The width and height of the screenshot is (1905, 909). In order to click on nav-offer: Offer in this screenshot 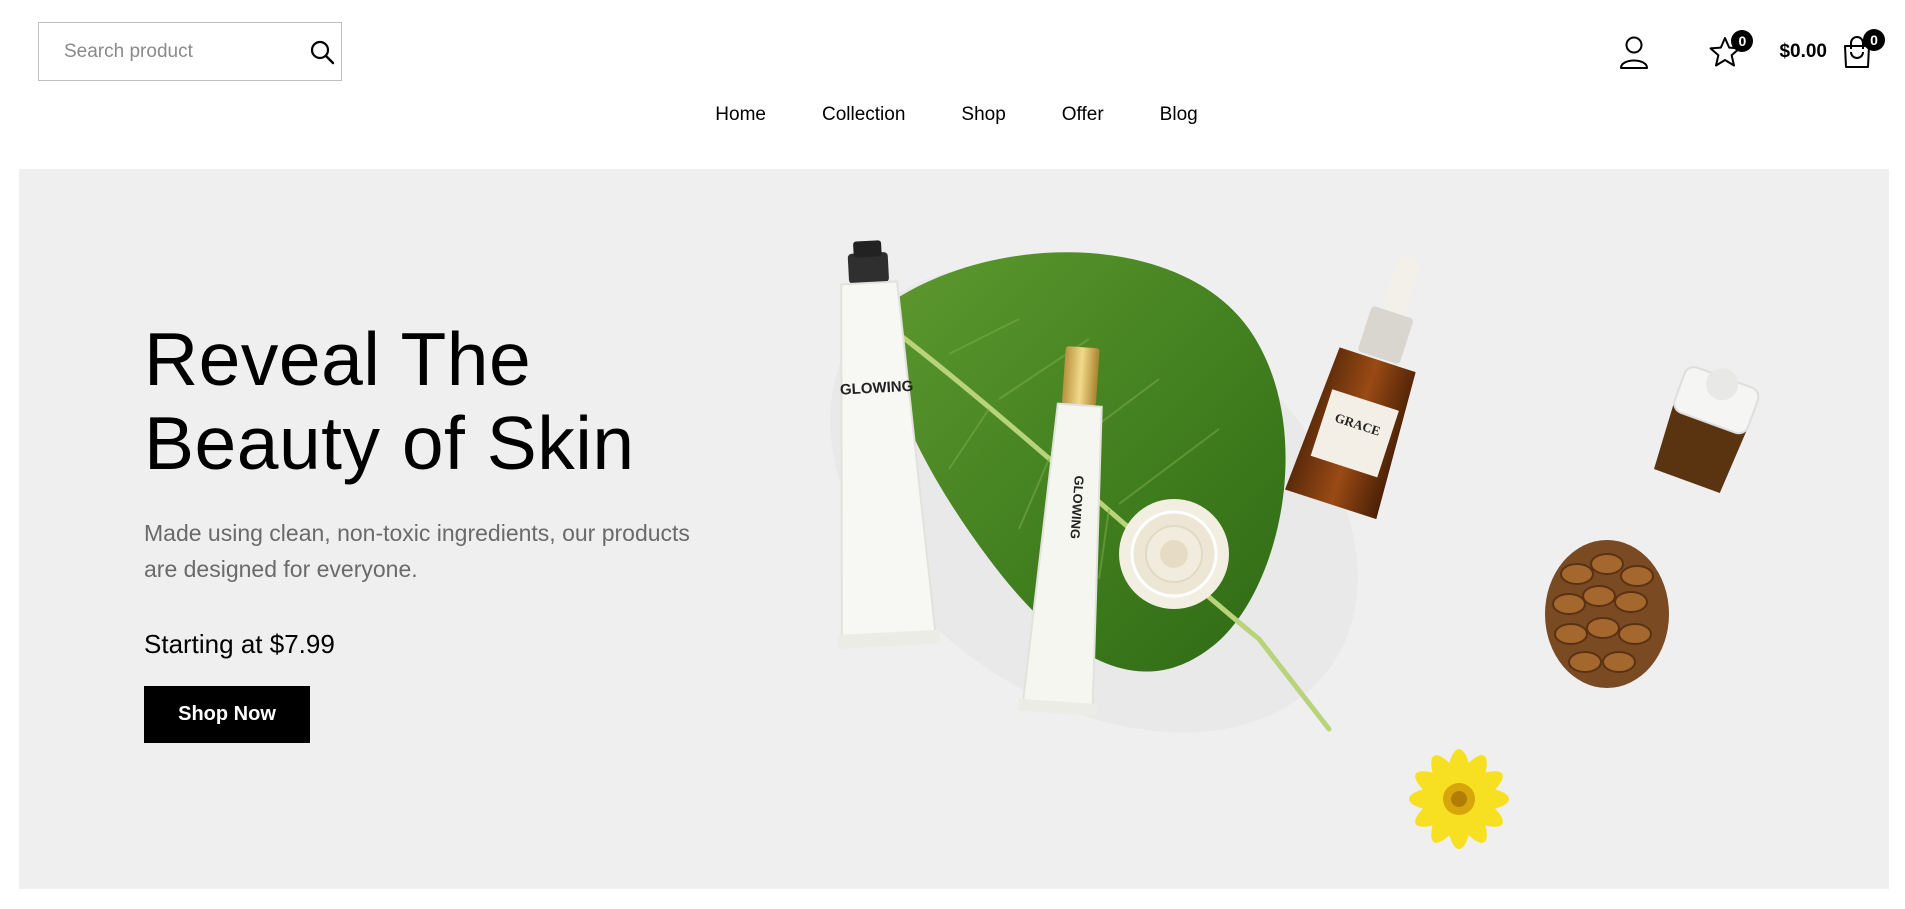, I will do `click(1083, 115)`.